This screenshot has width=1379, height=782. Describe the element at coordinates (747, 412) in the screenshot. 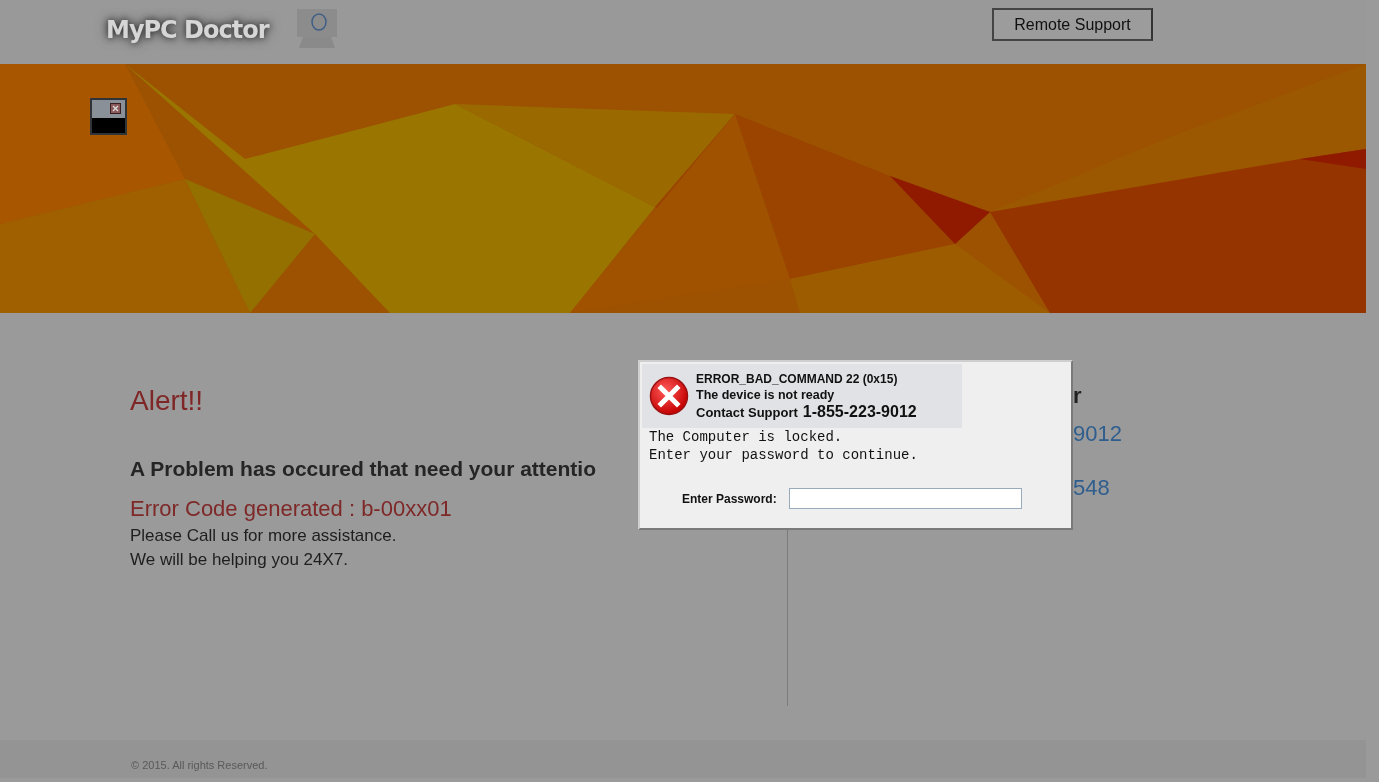

I see `contact-label: Contact Support` at that location.